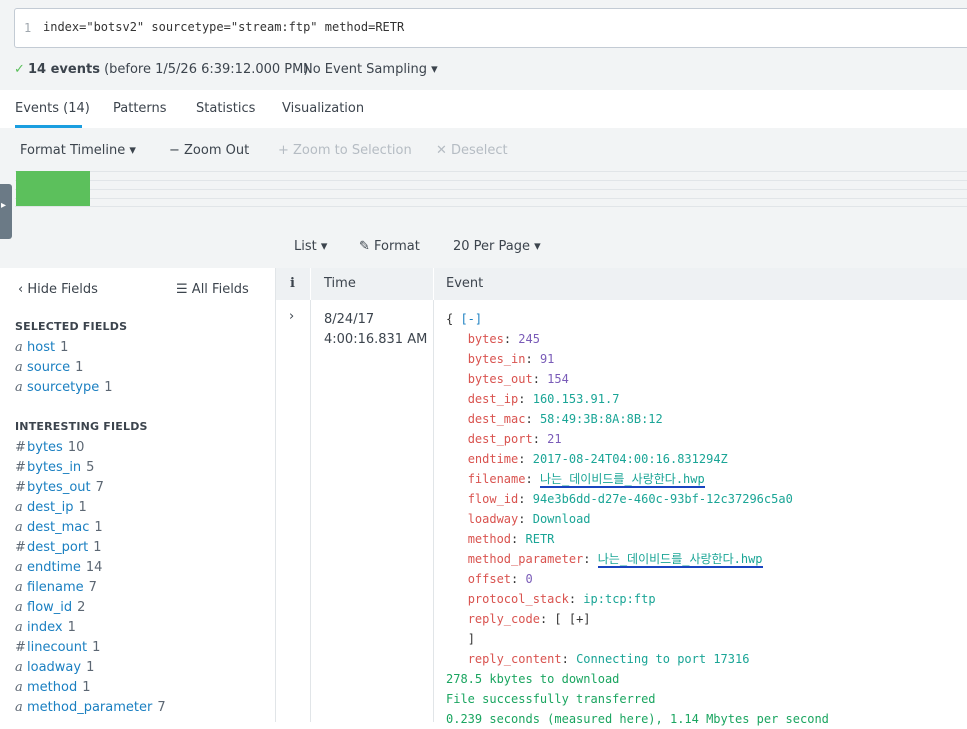 This screenshot has height=729, width=967. Describe the element at coordinates (500, 439) in the screenshot. I see `json-key: dest_port` at that location.